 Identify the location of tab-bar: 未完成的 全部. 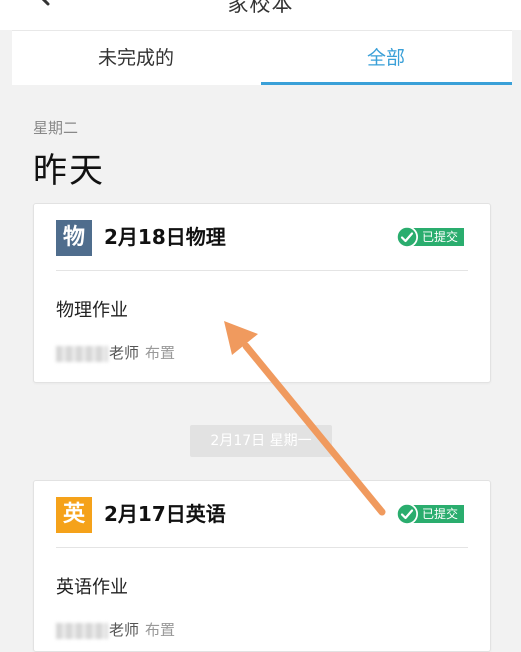
(262, 57).